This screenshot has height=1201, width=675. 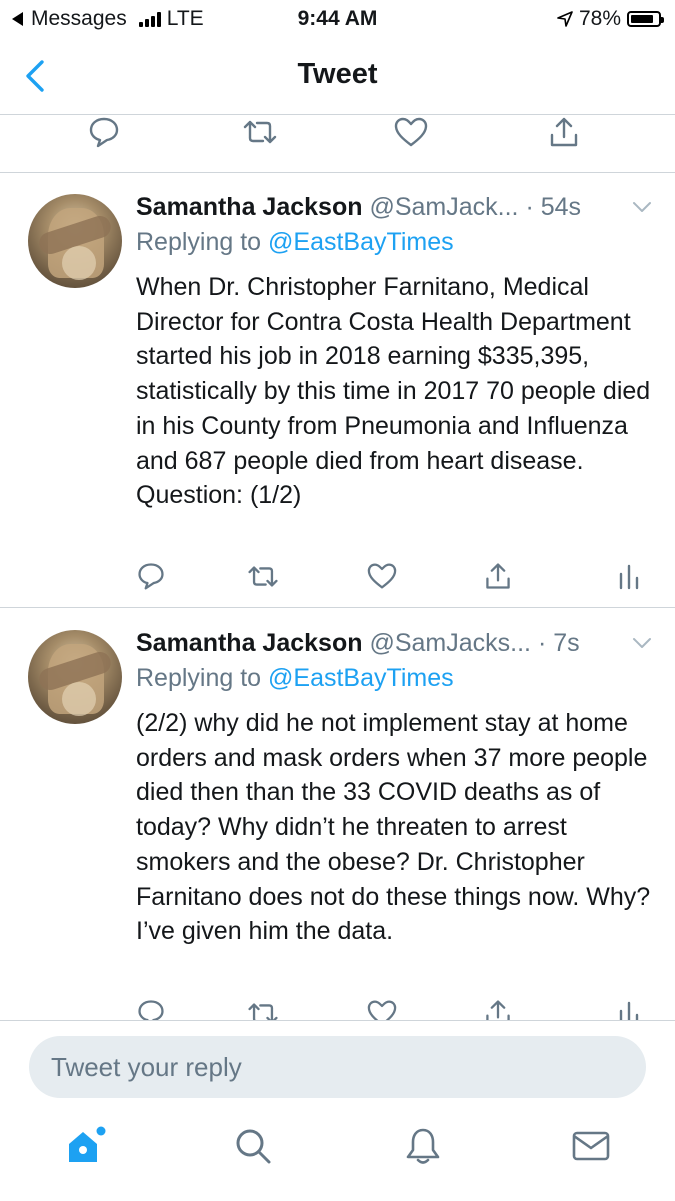 I want to click on tab-notifications, so click(x=423, y=1146).